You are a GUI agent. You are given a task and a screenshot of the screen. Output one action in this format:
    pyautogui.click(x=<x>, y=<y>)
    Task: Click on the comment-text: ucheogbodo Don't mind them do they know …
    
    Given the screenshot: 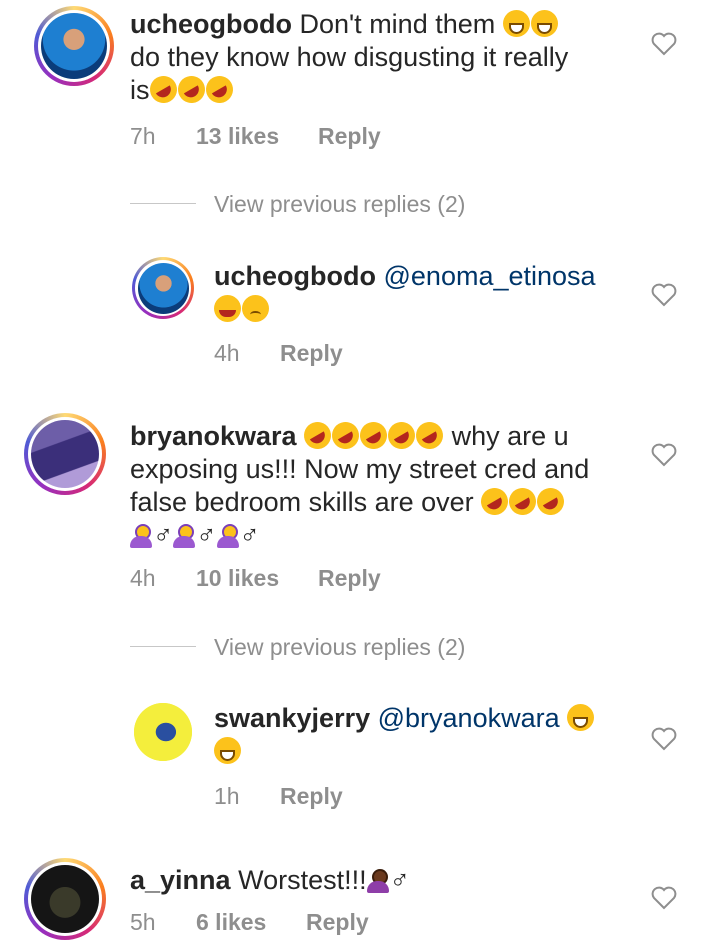 What is the action you would take?
    pyautogui.click(x=380, y=58)
    